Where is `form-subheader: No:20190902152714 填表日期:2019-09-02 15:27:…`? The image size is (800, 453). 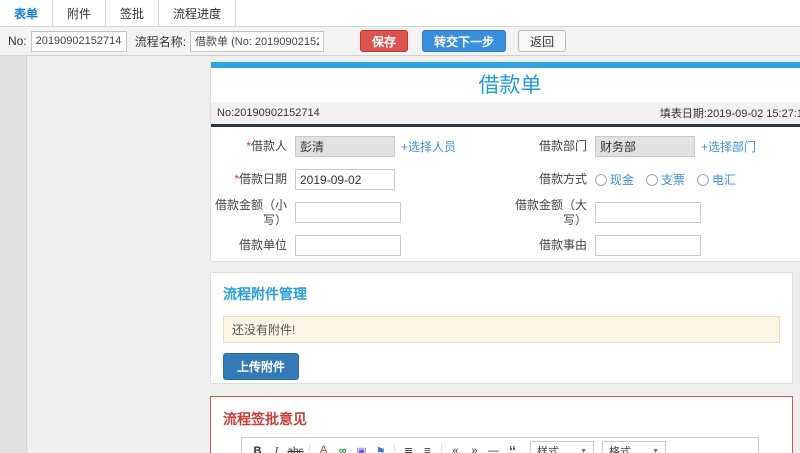
form-subheader: No:20190902152714 填表日期:2019-09-02 15:27:… is located at coordinates (505, 113).